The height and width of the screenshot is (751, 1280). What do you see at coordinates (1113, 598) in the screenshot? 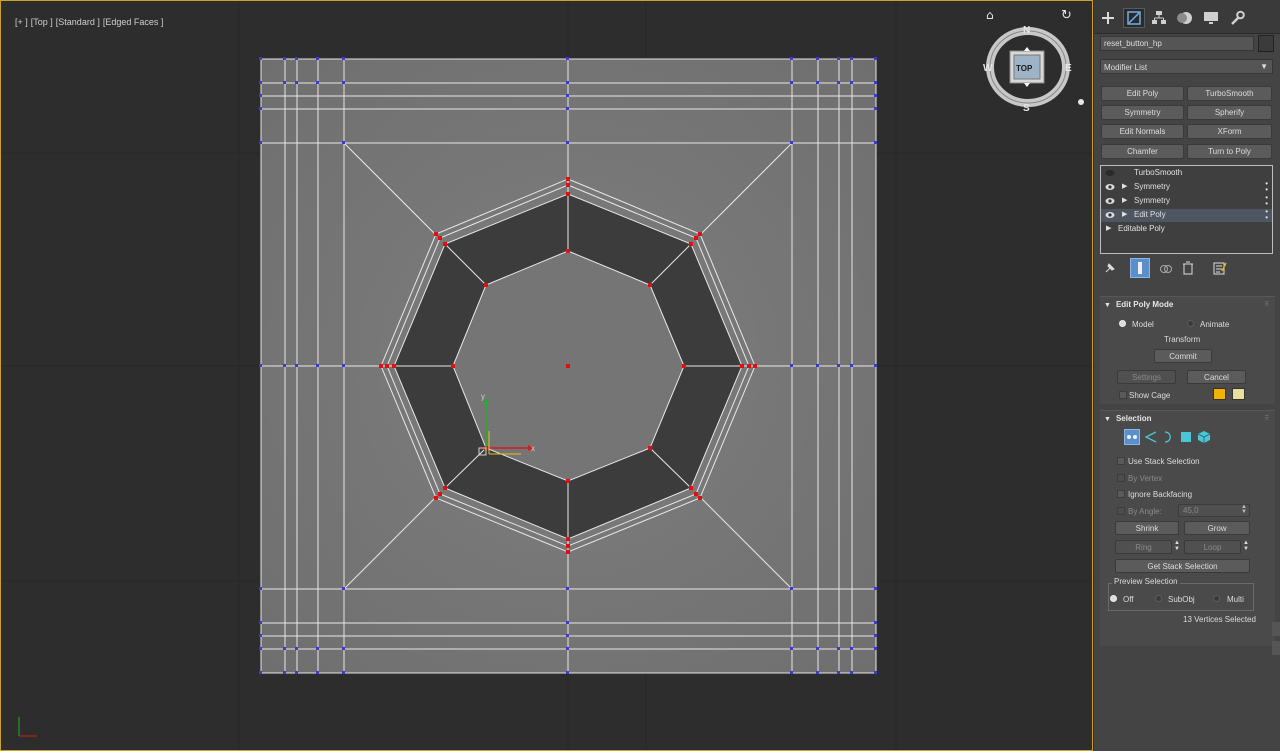
I see `preview-off-radio` at bounding box center [1113, 598].